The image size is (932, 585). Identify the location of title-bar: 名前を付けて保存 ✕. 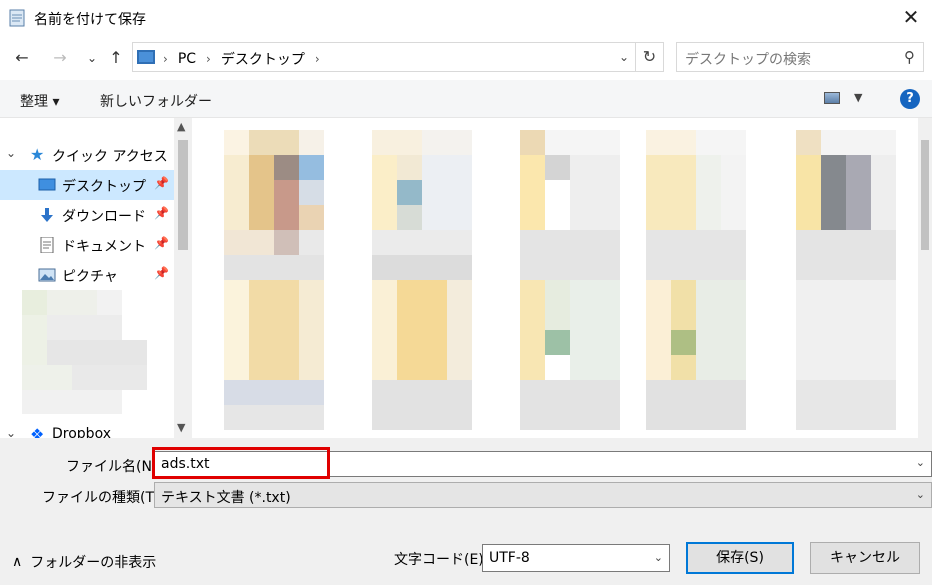
(466, 18).